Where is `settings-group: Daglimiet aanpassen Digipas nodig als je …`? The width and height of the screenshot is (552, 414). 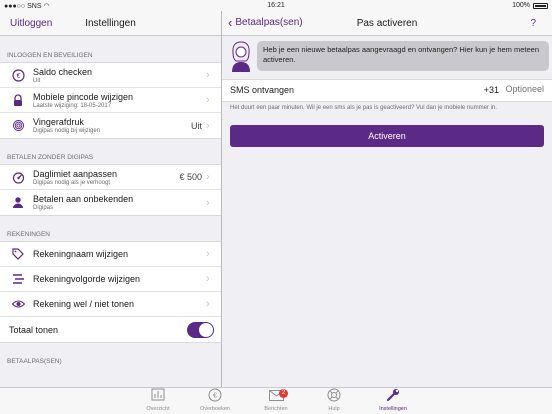
settings-group: Daglimiet aanpassen Digipas nodig als je … is located at coordinates (110, 190).